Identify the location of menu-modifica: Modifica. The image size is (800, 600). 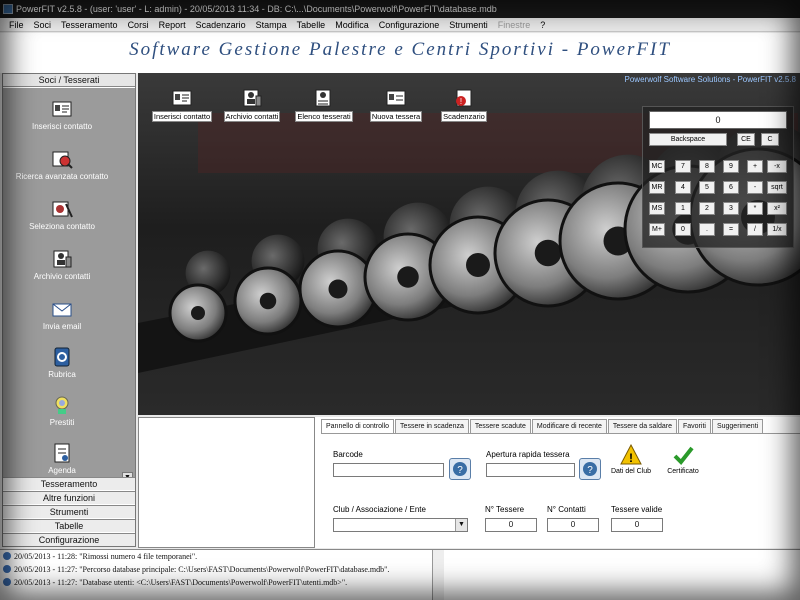
(352, 24).